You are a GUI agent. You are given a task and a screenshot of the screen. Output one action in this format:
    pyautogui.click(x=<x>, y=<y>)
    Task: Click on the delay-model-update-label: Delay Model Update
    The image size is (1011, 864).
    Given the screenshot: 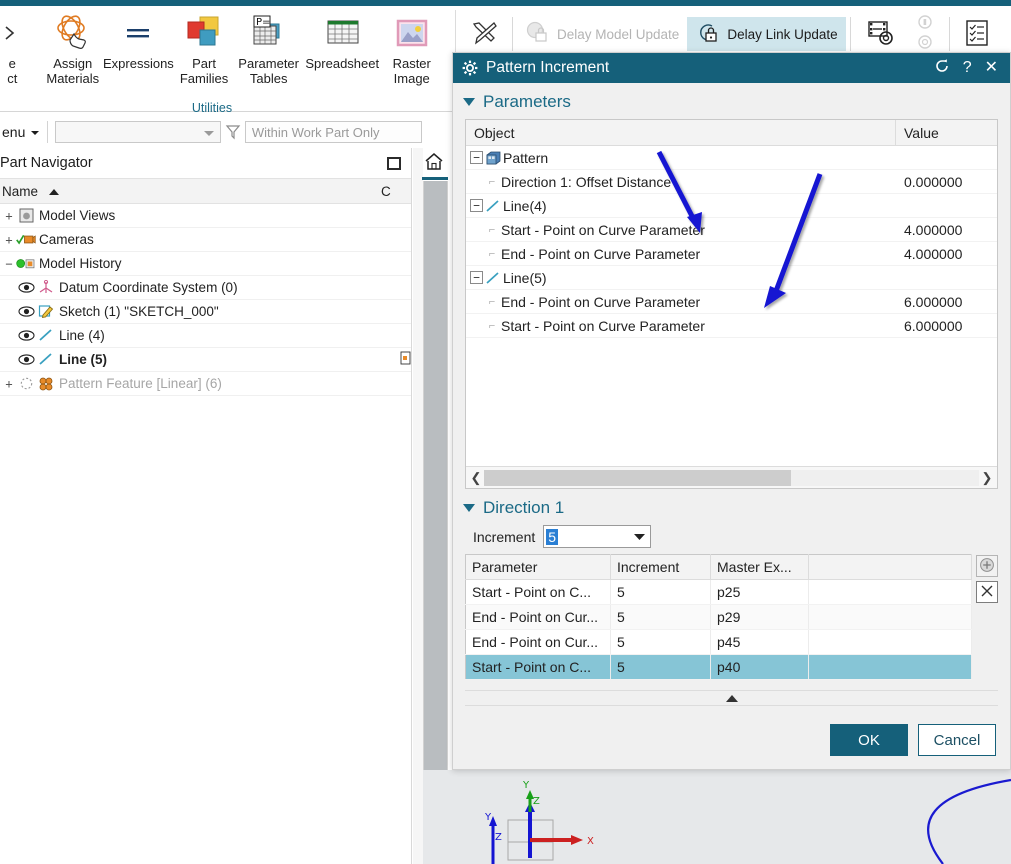 What is the action you would take?
    pyautogui.click(x=618, y=34)
    